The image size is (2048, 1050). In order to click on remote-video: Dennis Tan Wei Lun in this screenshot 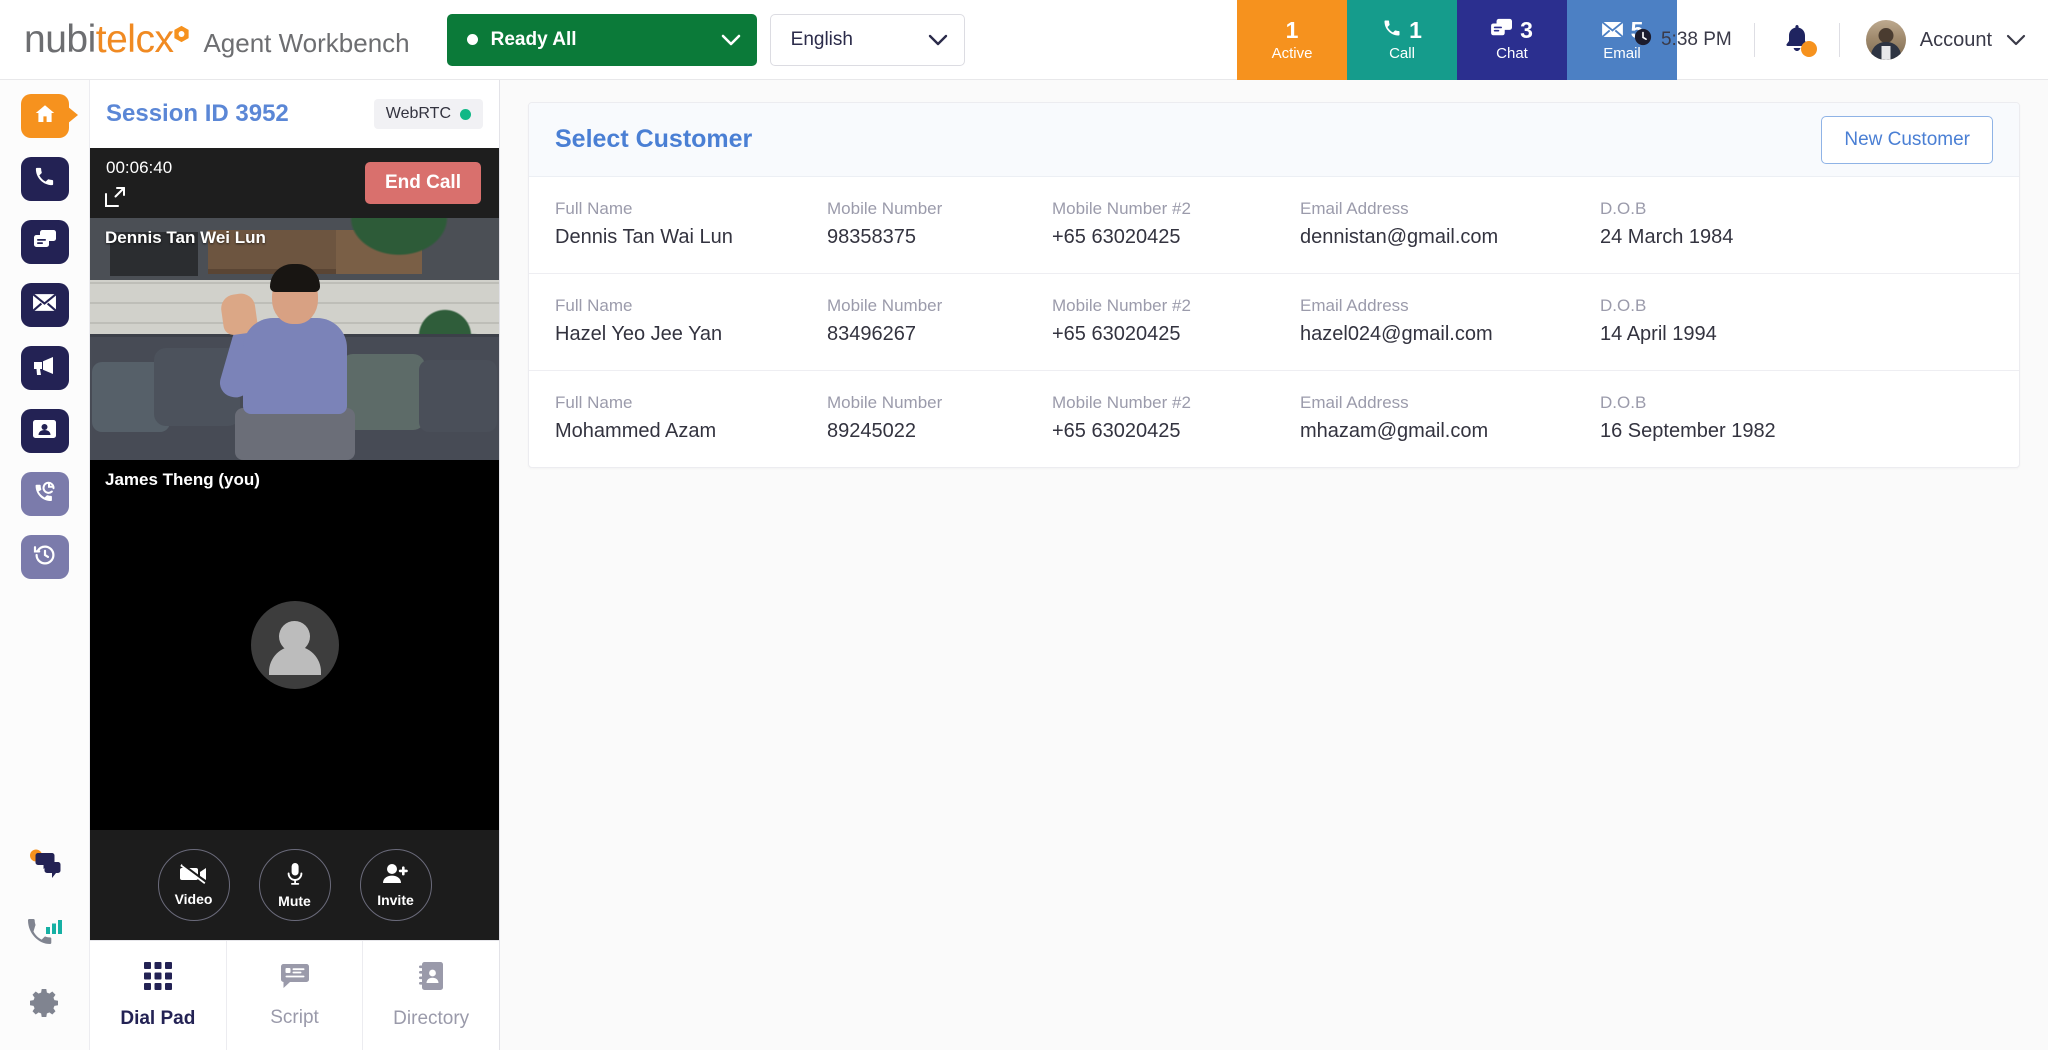, I will do `click(294, 339)`.